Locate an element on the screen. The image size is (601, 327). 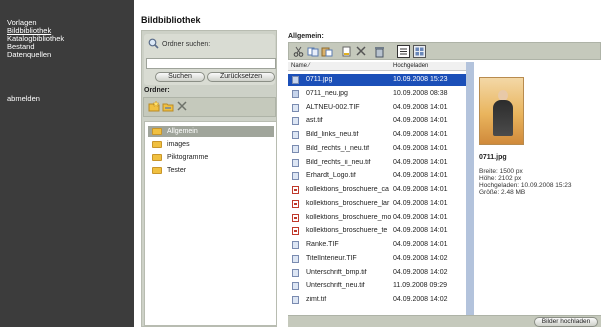
list-view-icon is located at coordinates (403, 51).